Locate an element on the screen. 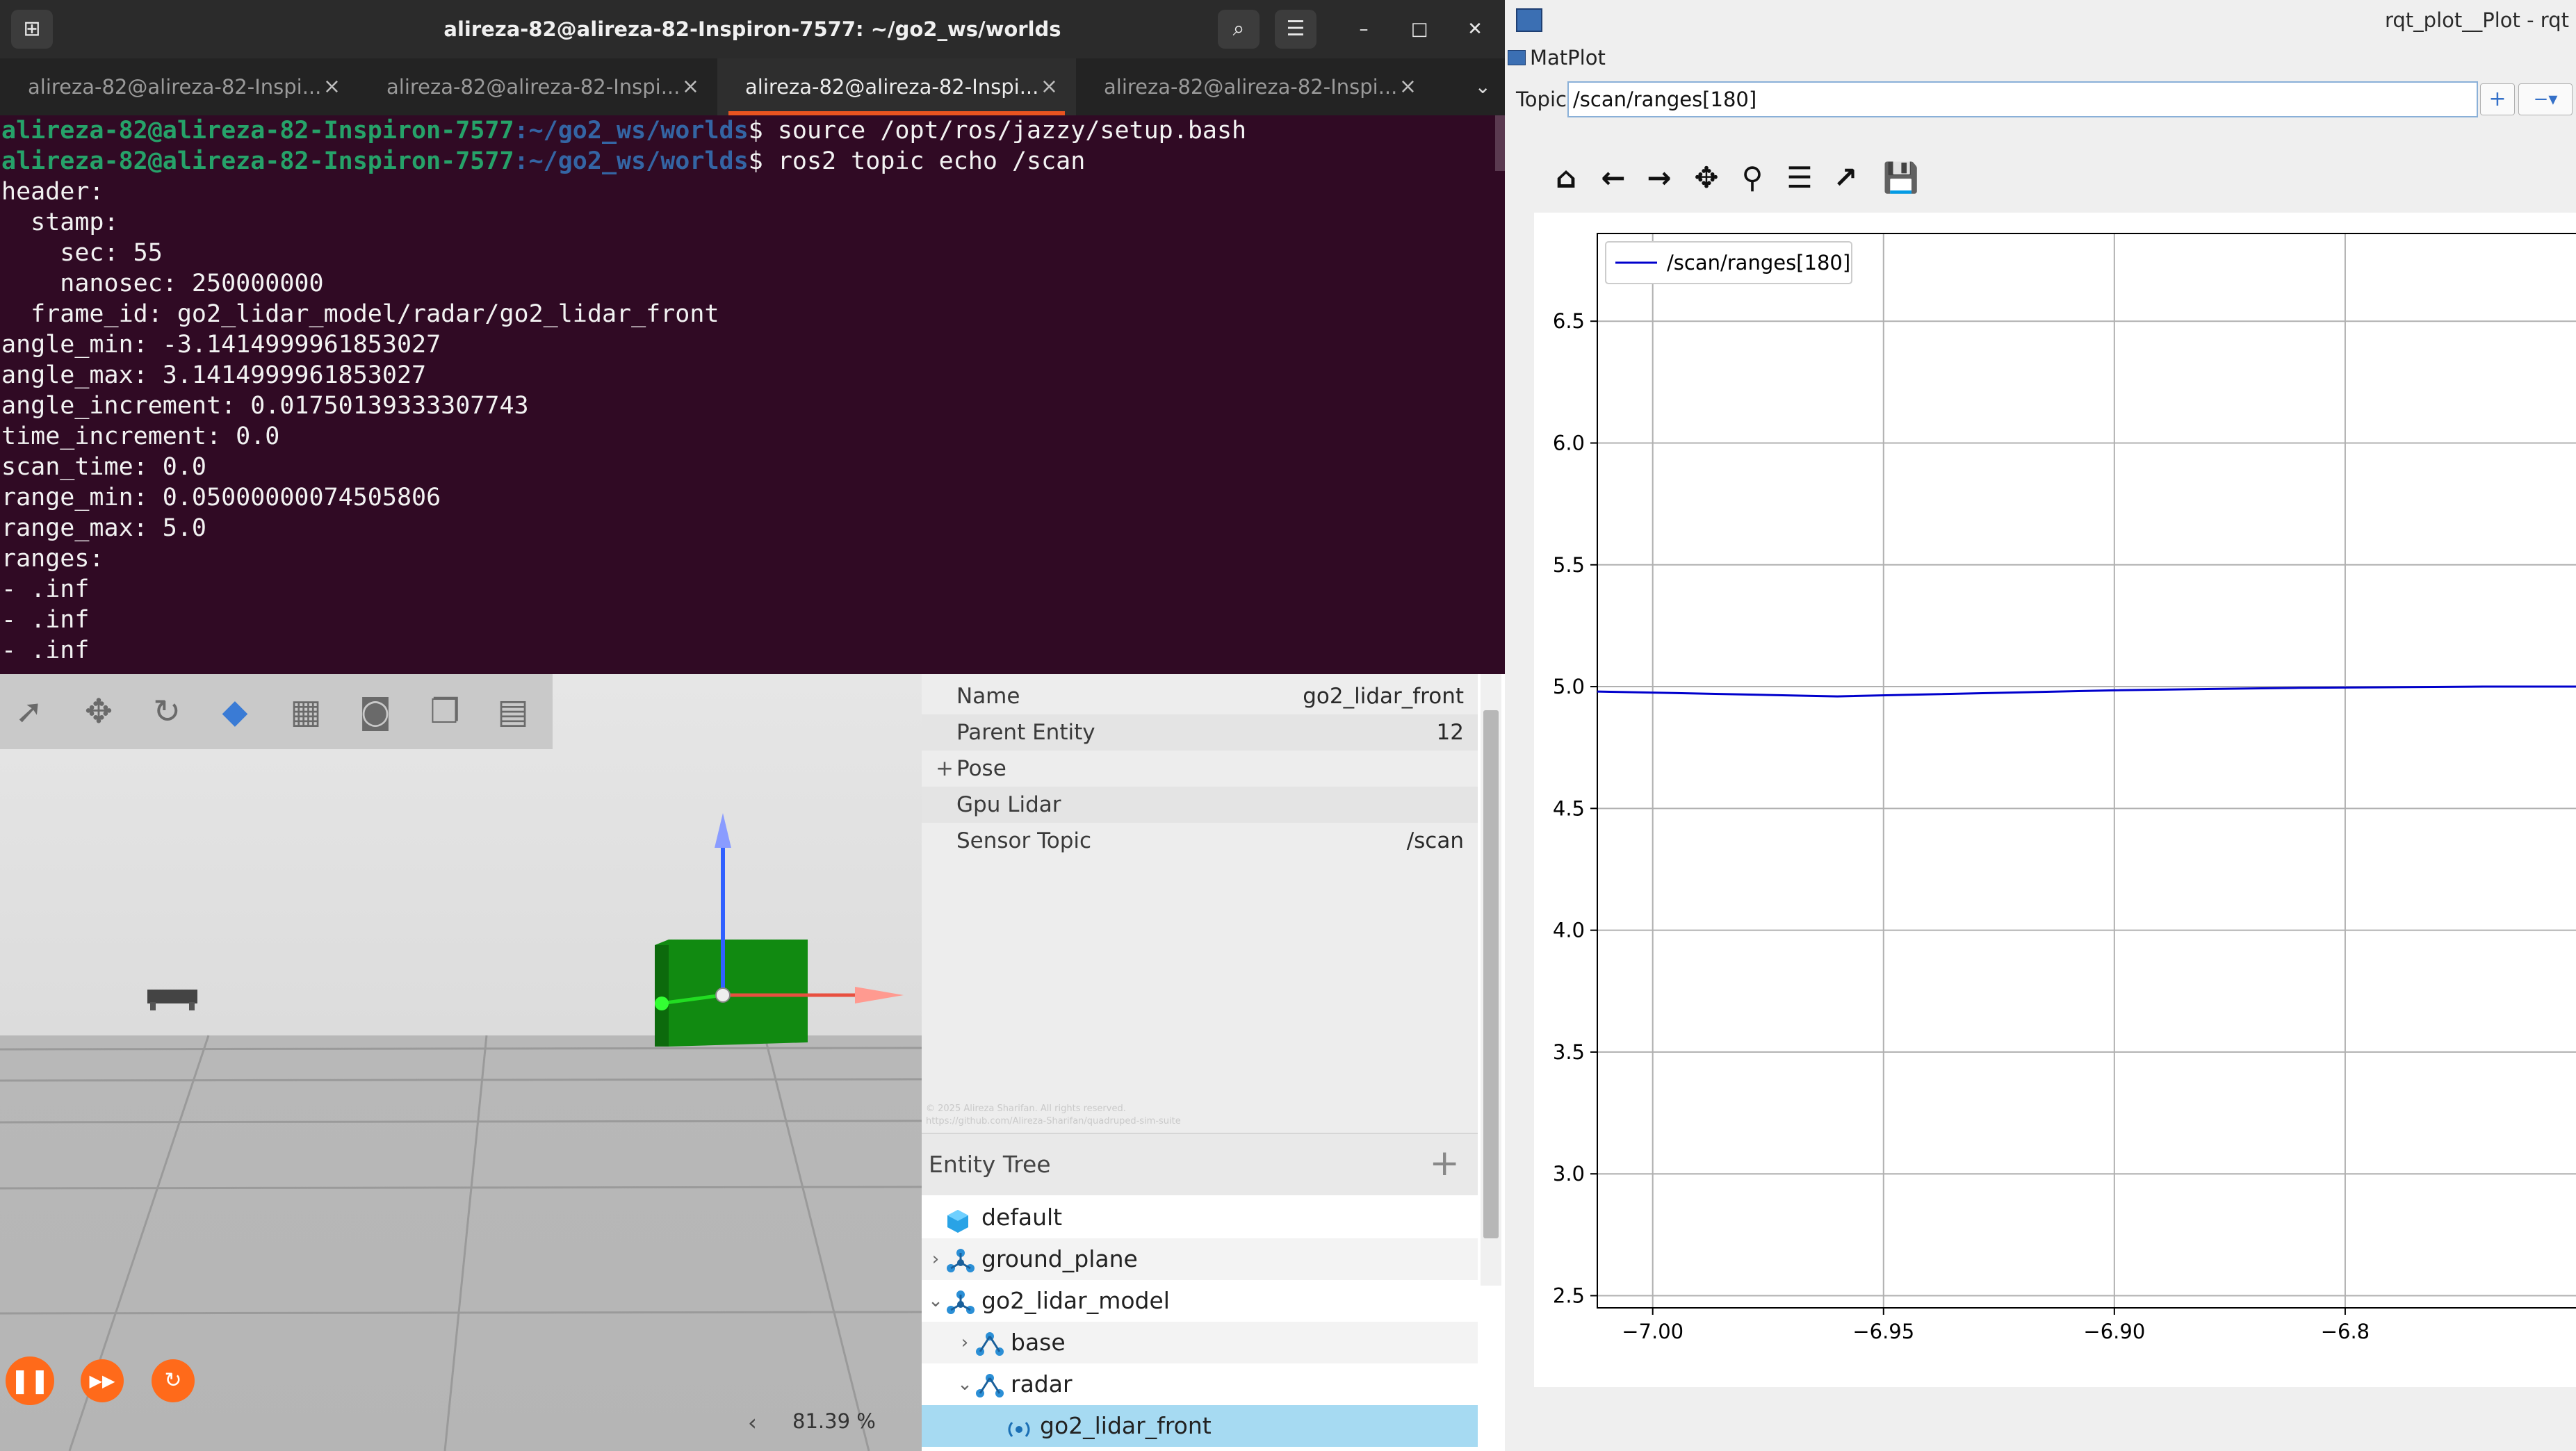  terminal-tab-2: alireza-82@alireza-82-Inspi... × is located at coordinates (538, 86).